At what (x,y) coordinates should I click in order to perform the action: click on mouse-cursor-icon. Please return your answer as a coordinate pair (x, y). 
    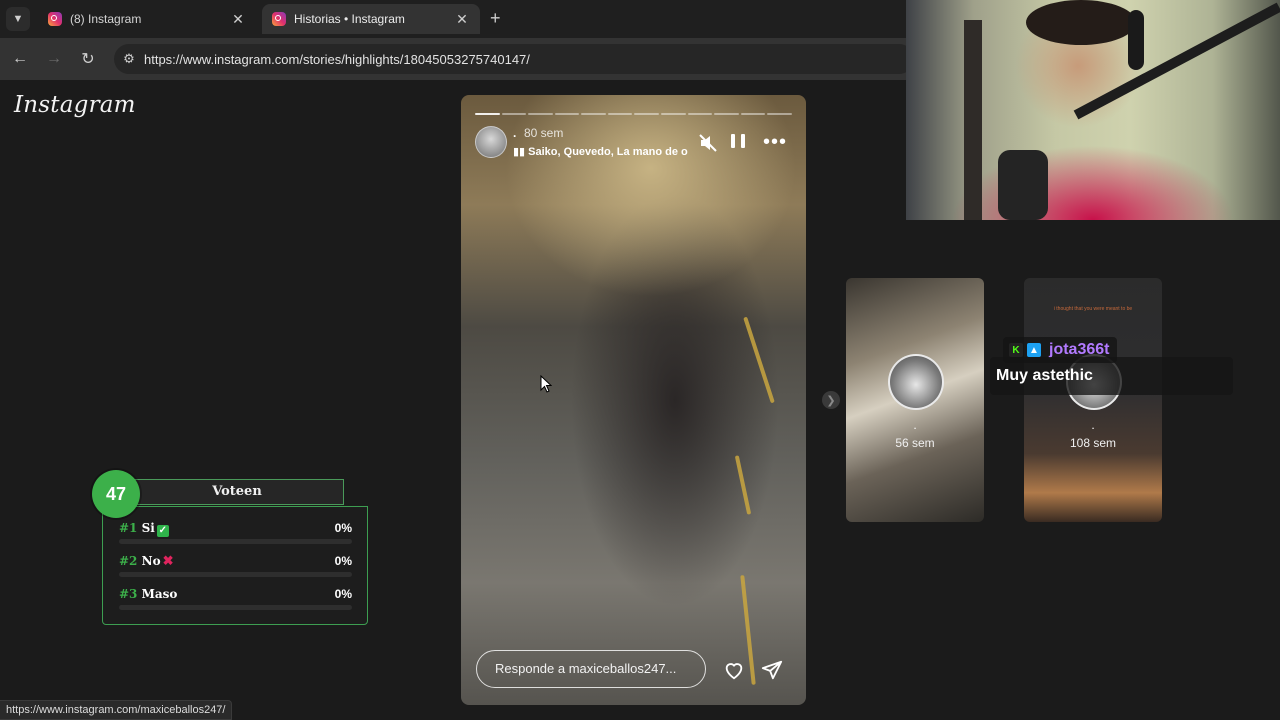
    Looking at the image, I should click on (546, 384).